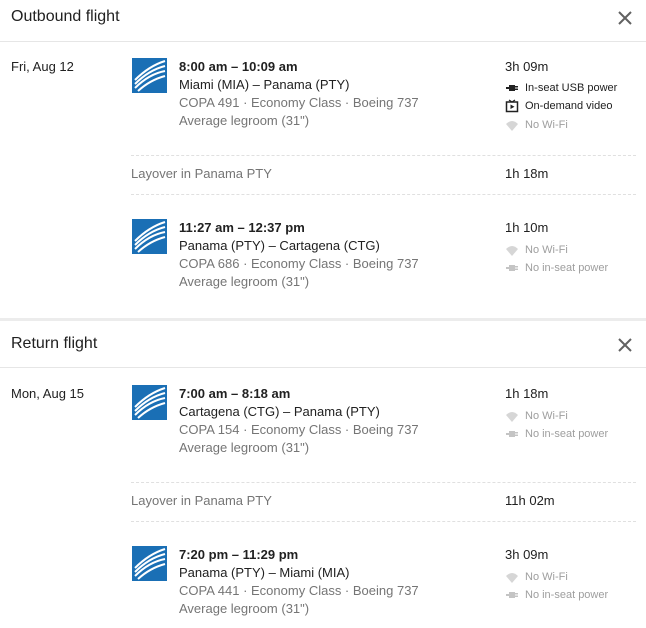  I want to click on flight-route: Panama (PTY) – Cartagena (CTG), so click(279, 245).